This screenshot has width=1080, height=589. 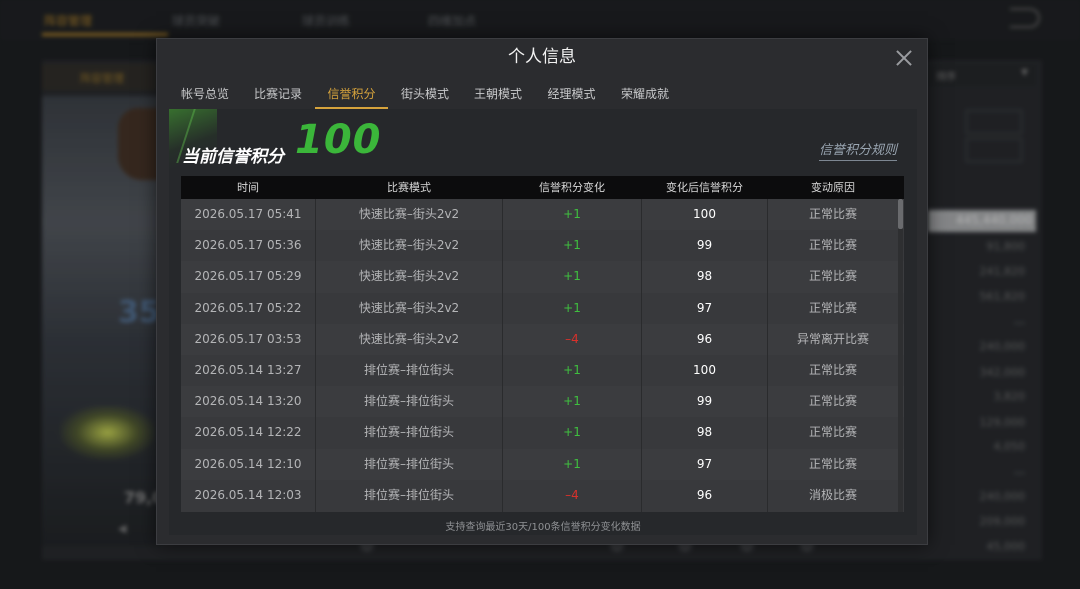 What do you see at coordinates (425, 95) in the screenshot?
I see `tab-street-mode: 街头模式` at bounding box center [425, 95].